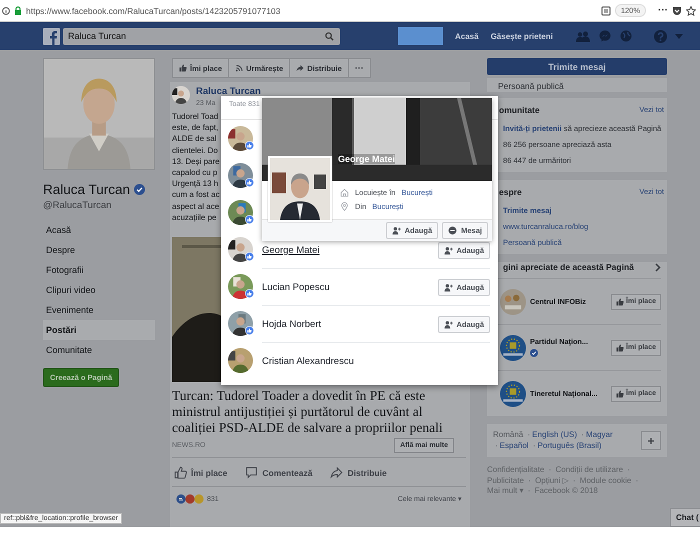 The height and width of the screenshot is (540, 700). What do you see at coordinates (195, 128) in the screenshot?
I see `post-text-line: este, de fapt,` at bounding box center [195, 128].